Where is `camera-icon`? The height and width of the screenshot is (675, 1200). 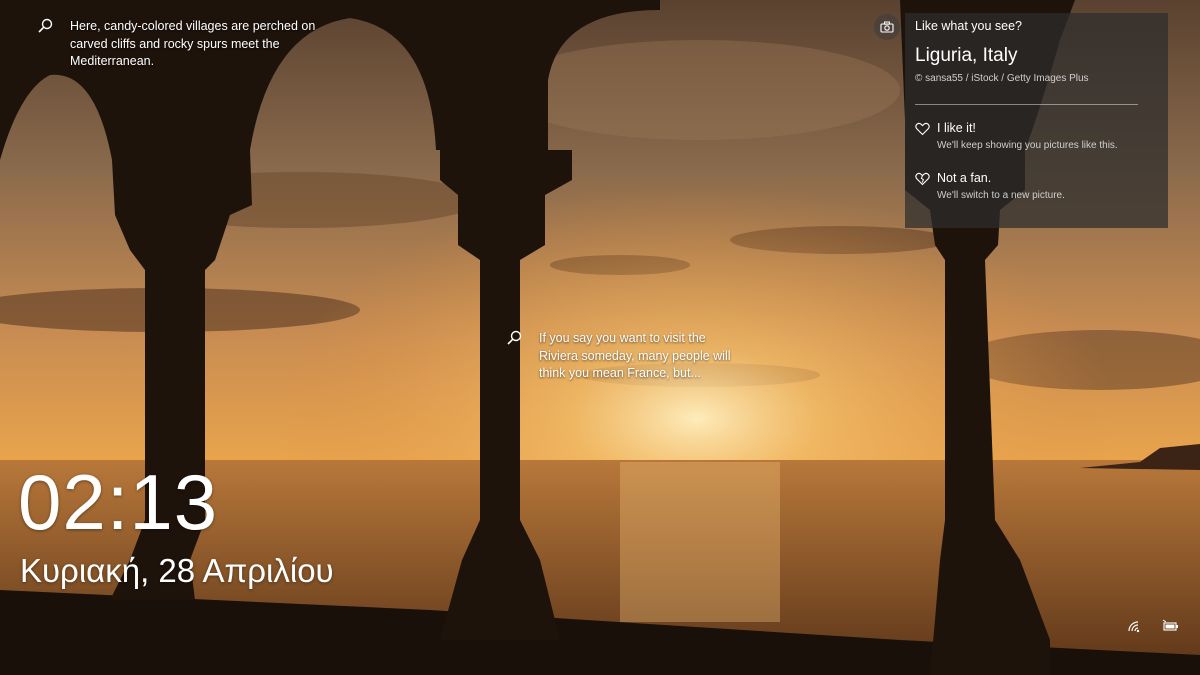 camera-icon is located at coordinates (887, 27).